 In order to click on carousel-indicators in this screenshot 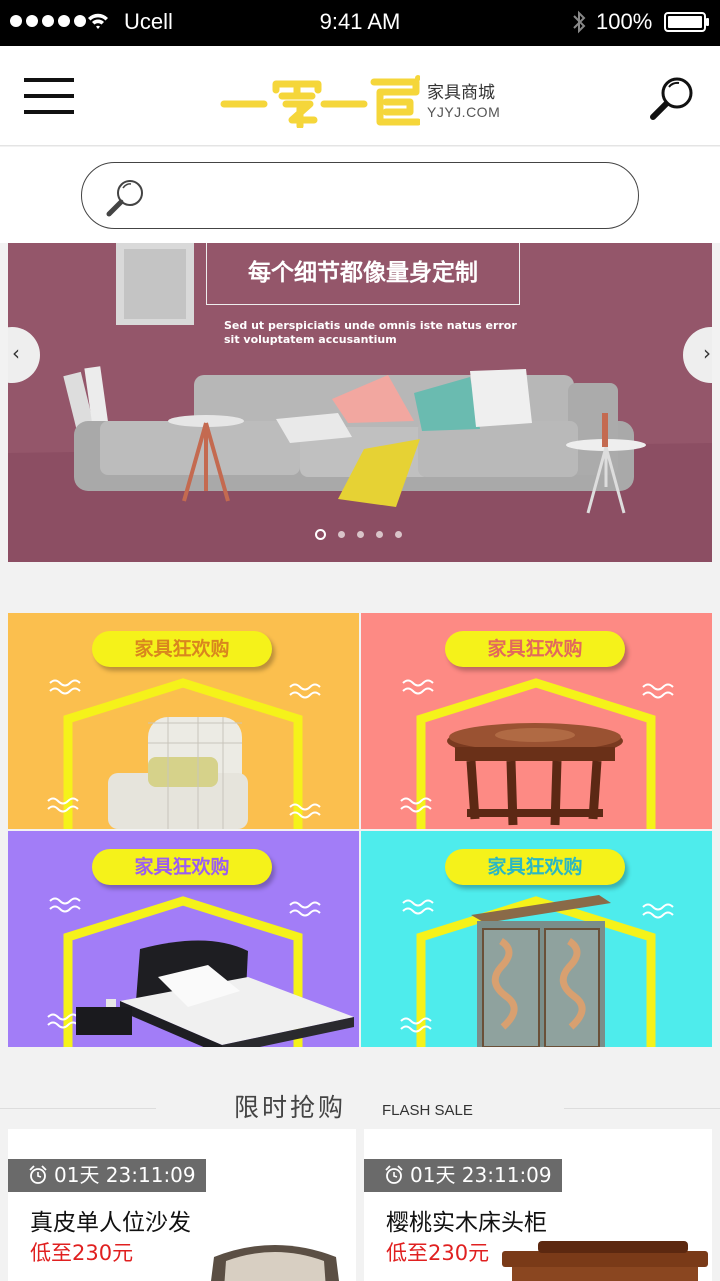, I will do `click(358, 534)`.